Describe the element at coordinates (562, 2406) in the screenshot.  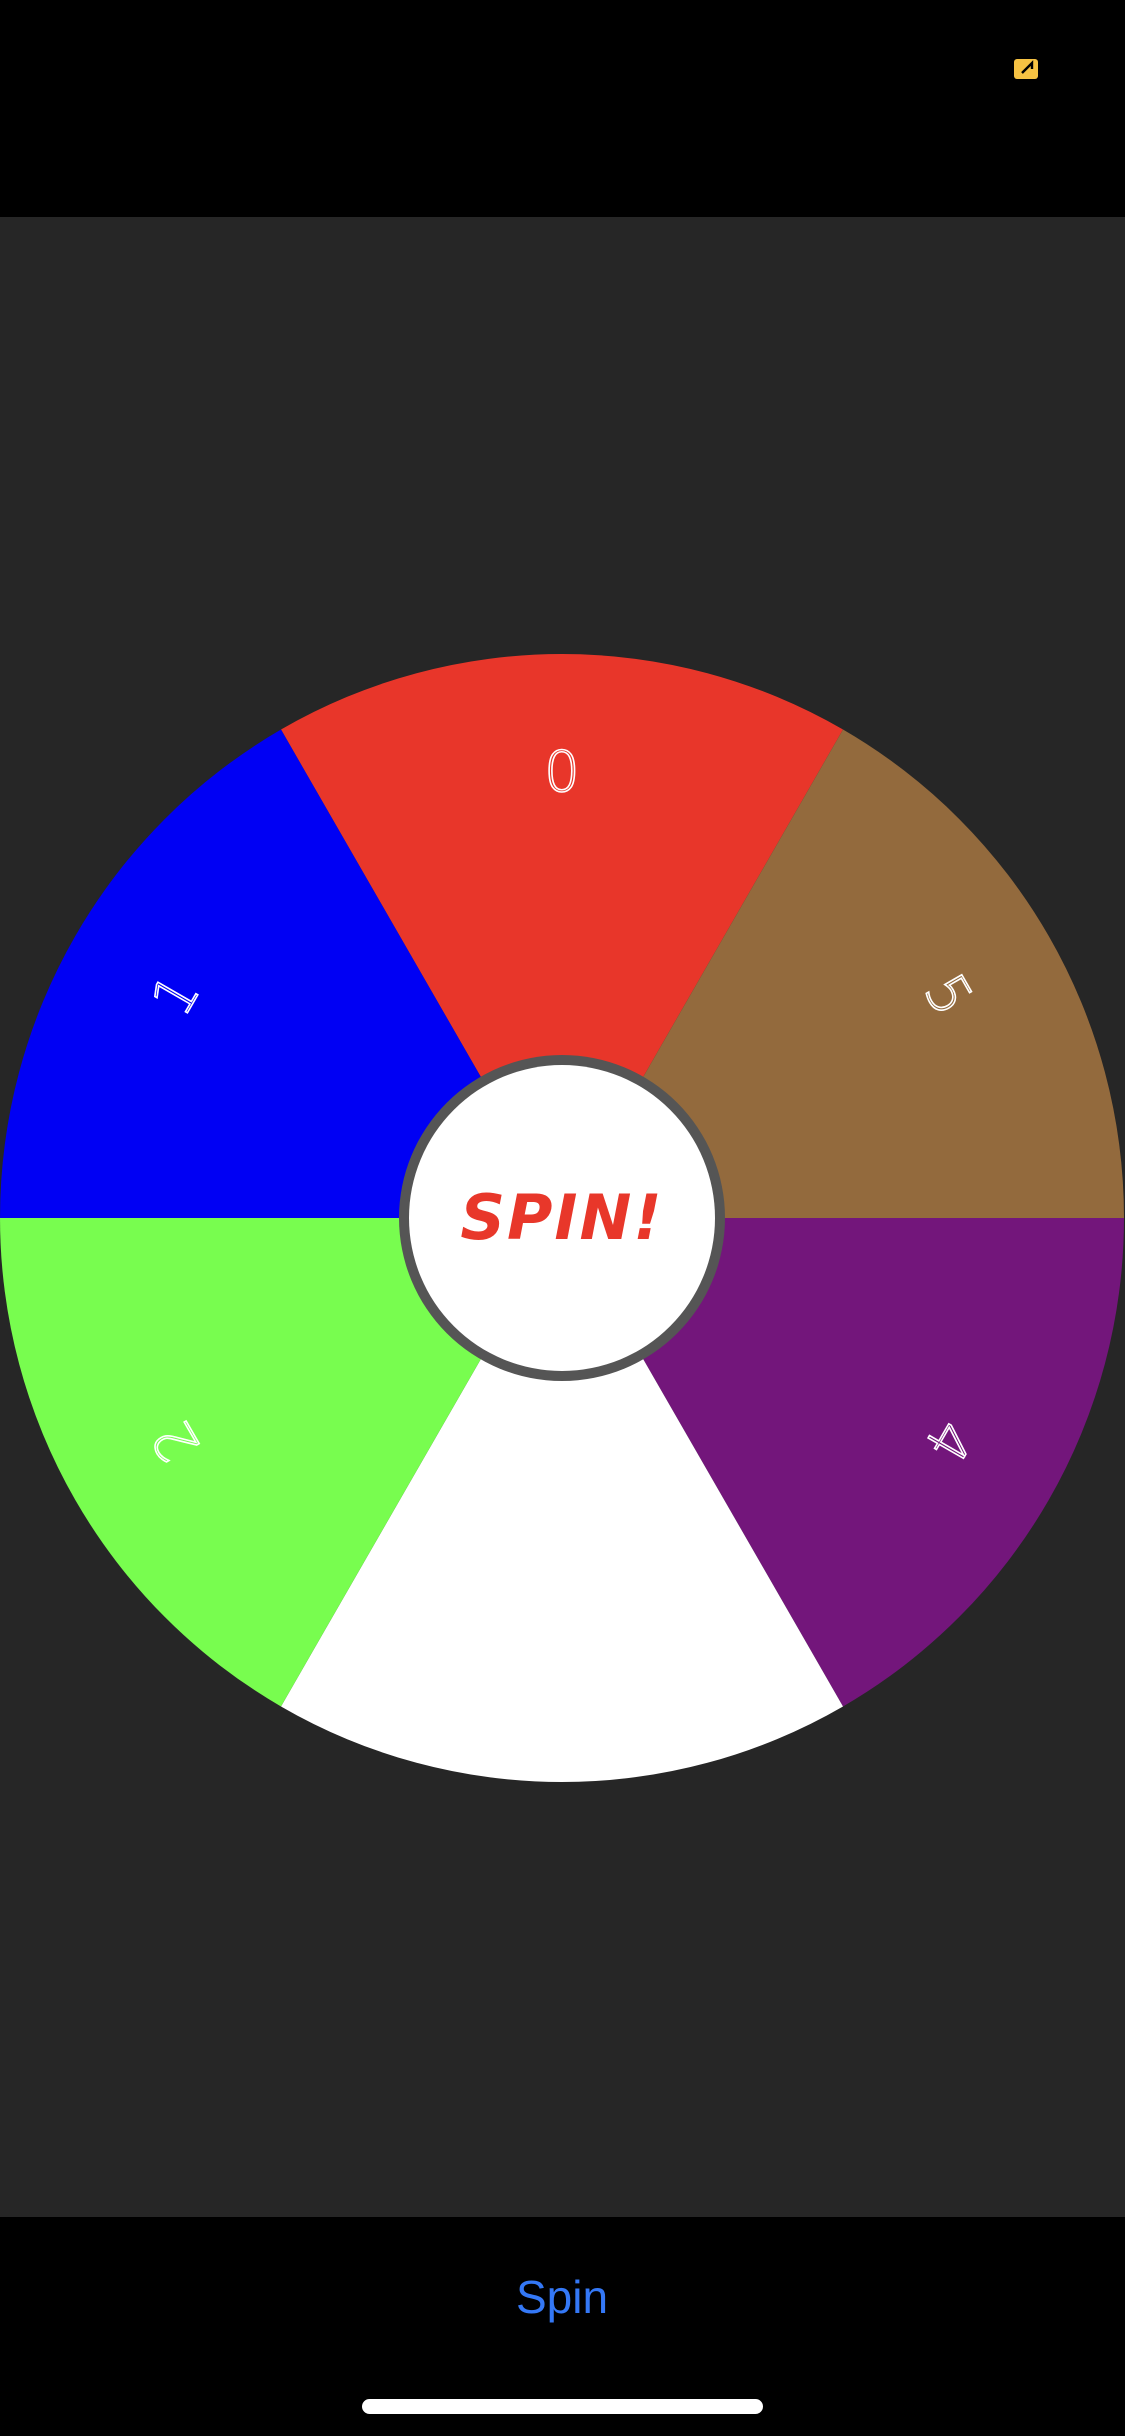
I see `home-indicator` at that location.